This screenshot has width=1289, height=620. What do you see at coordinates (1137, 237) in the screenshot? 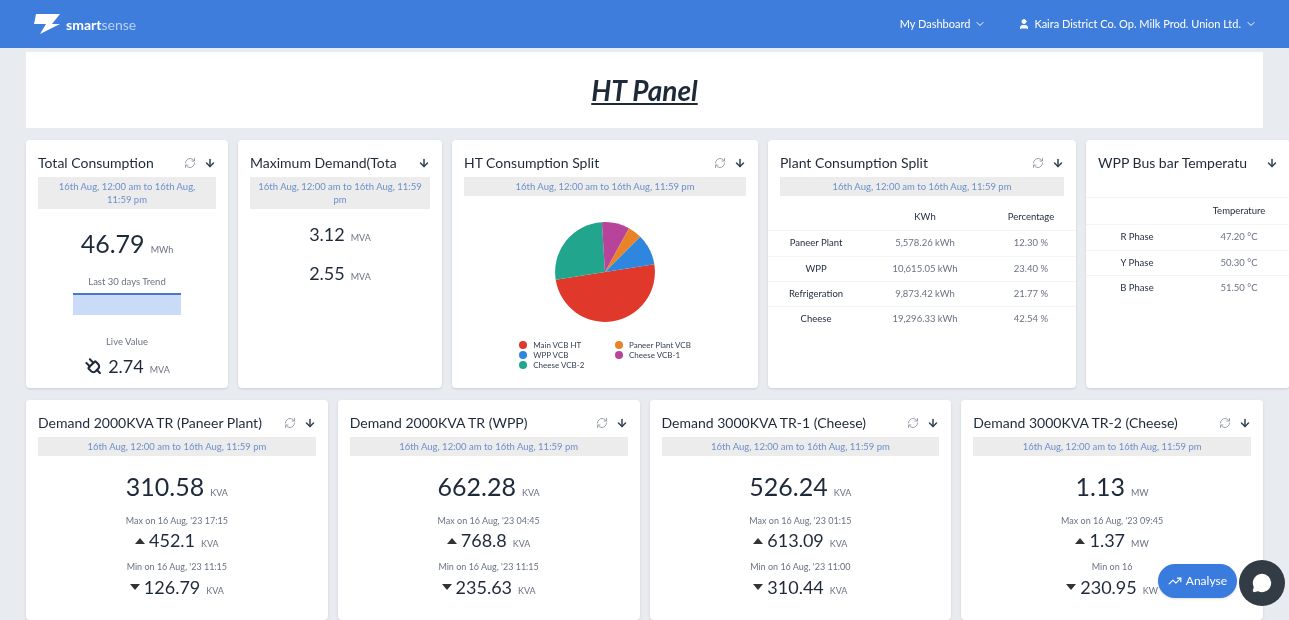
I see `table-cell: R Phase` at bounding box center [1137, 237].